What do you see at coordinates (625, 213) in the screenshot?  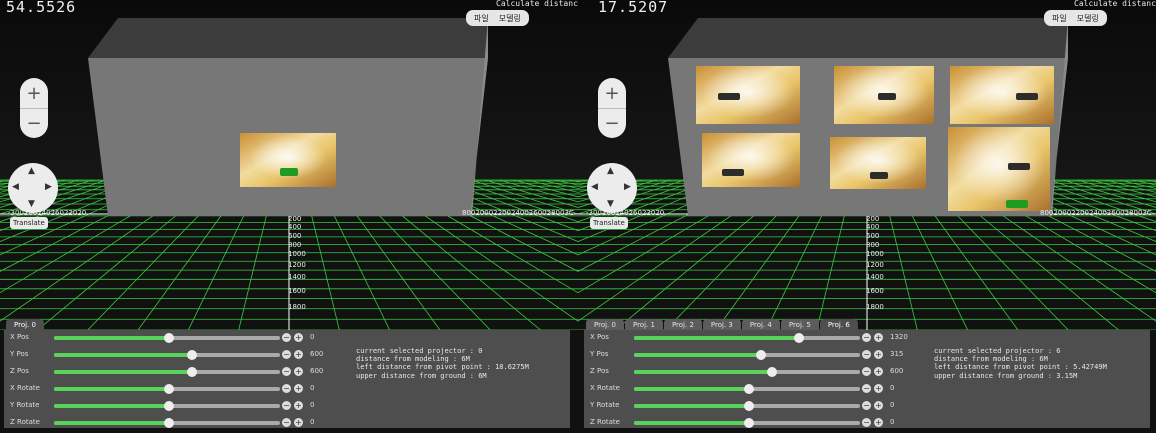 I see `axis-x-left-labels: -30028024026022020` at bounding box center [625, 213].